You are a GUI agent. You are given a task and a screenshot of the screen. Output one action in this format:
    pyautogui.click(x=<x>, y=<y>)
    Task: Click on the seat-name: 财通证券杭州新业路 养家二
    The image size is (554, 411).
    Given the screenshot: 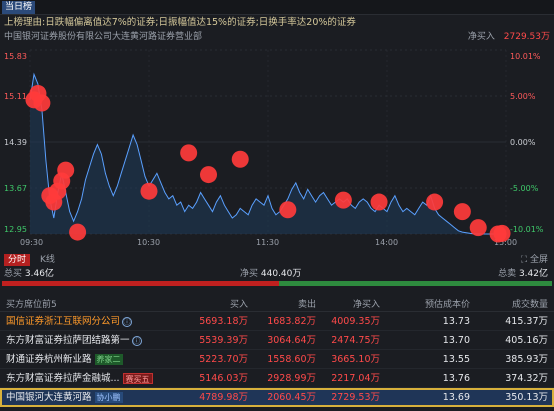 What is the action you would take?
    pyautogui.click(x=64, y=359)
    